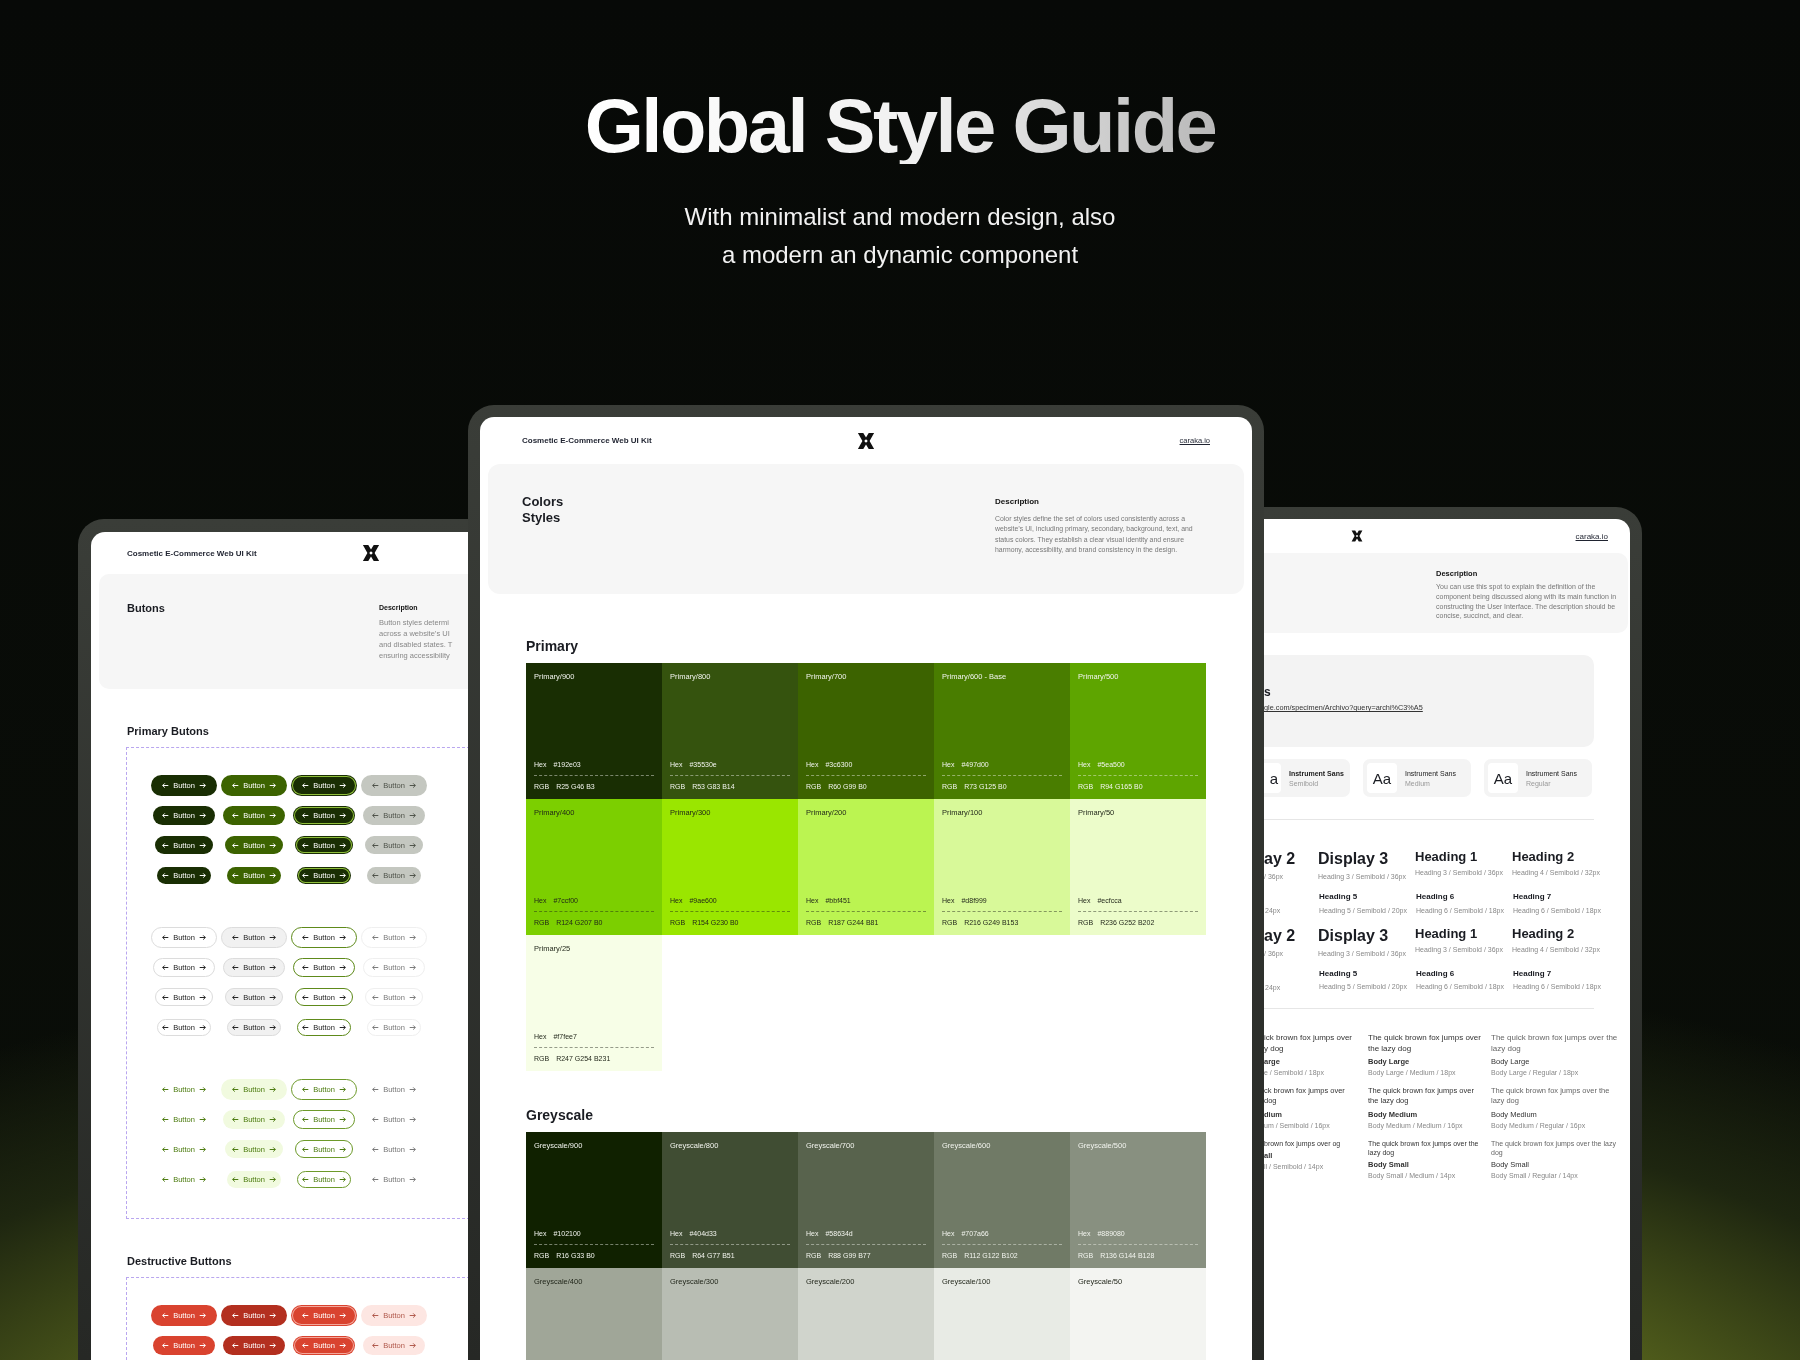 This screenshot has width=1800, height=1360. What do you see at coordinates (1591, 536) in the screenshot?
I see `site-link: caraka.io` at bounding box center [1591, 536].